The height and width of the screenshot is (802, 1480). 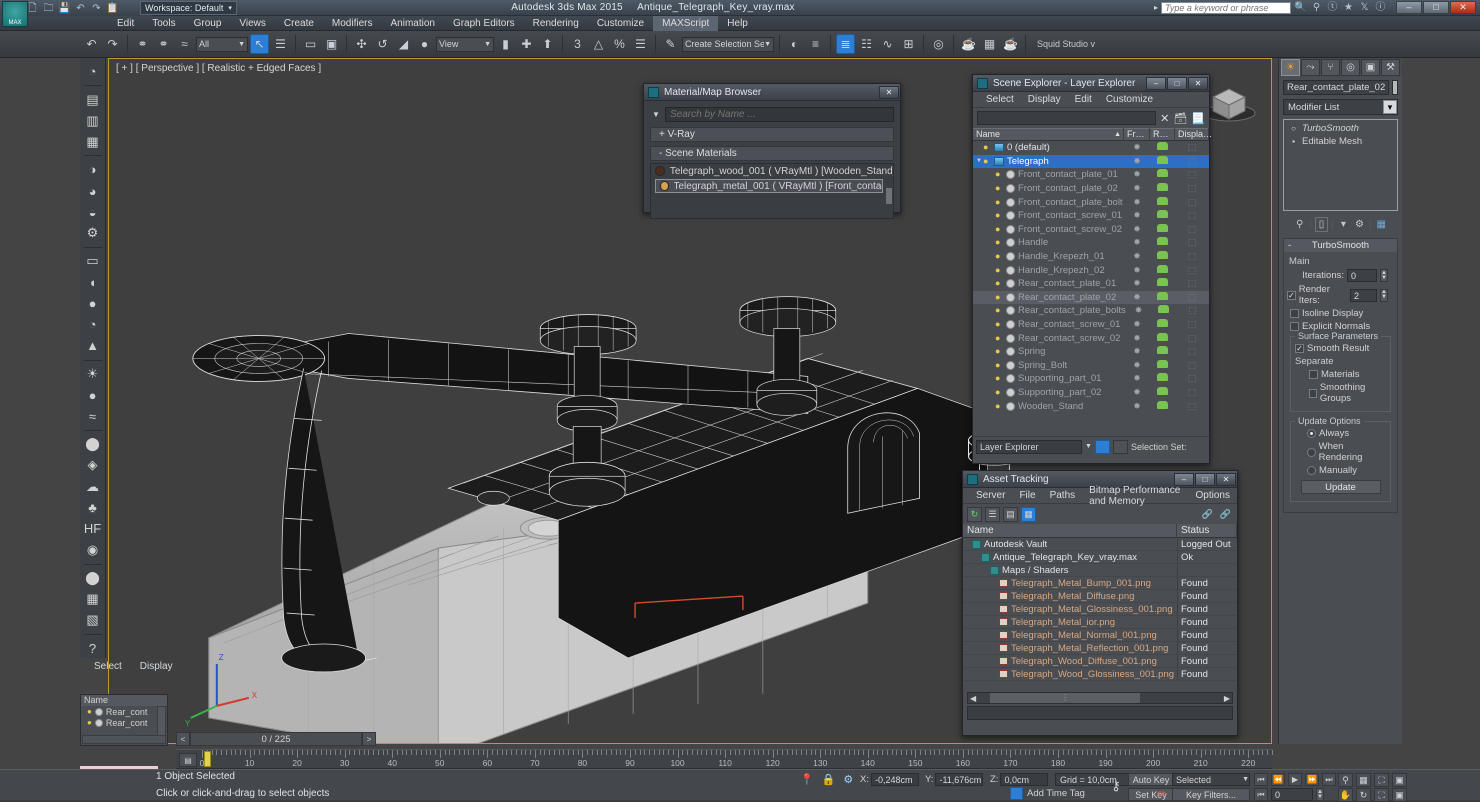 What do you see at coordinates (1044, 99) in the screenshot?
I see `scene-explorer-menu-display: Display` at bounding box center [1044, 99].